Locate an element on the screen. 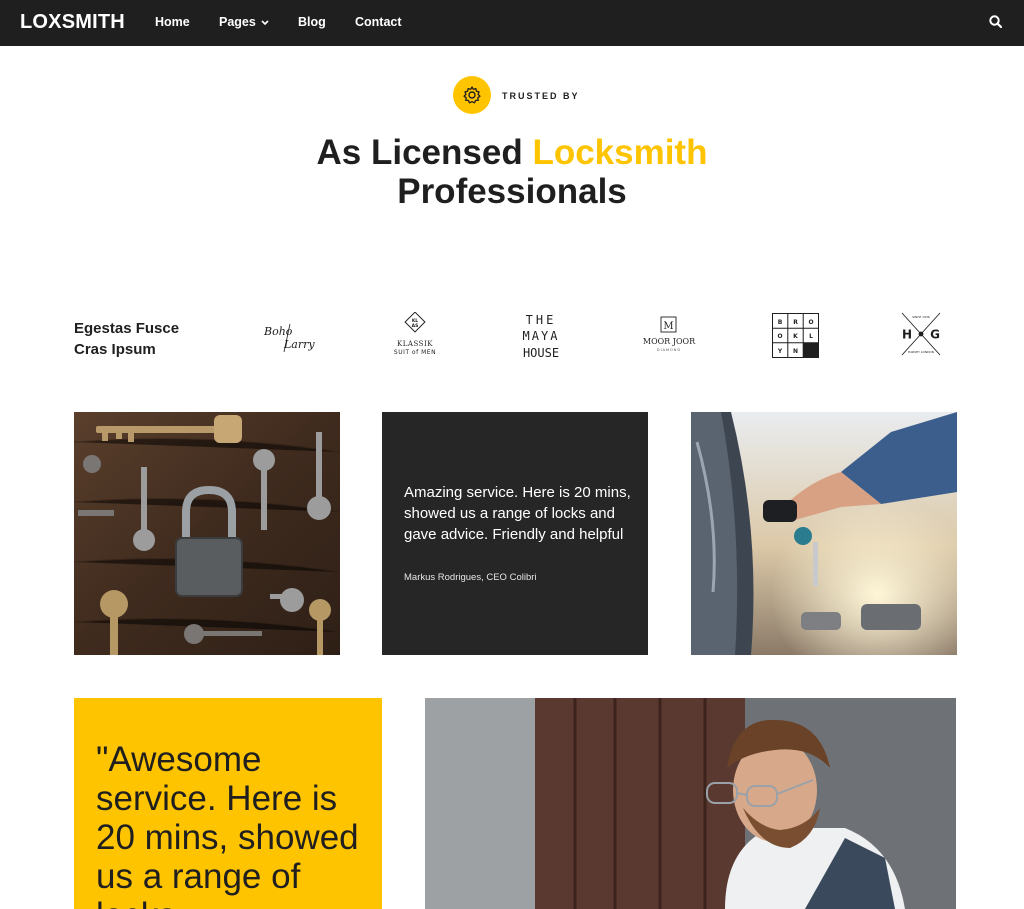 This screenshot has width=1024, height=909. klassik-mono-2: AS is located at coordinates (415, 326).